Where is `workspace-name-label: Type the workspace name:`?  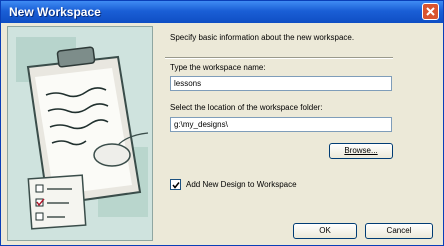 workspace-name-label: Type the workspace name: is located at coordinates (218, 67).